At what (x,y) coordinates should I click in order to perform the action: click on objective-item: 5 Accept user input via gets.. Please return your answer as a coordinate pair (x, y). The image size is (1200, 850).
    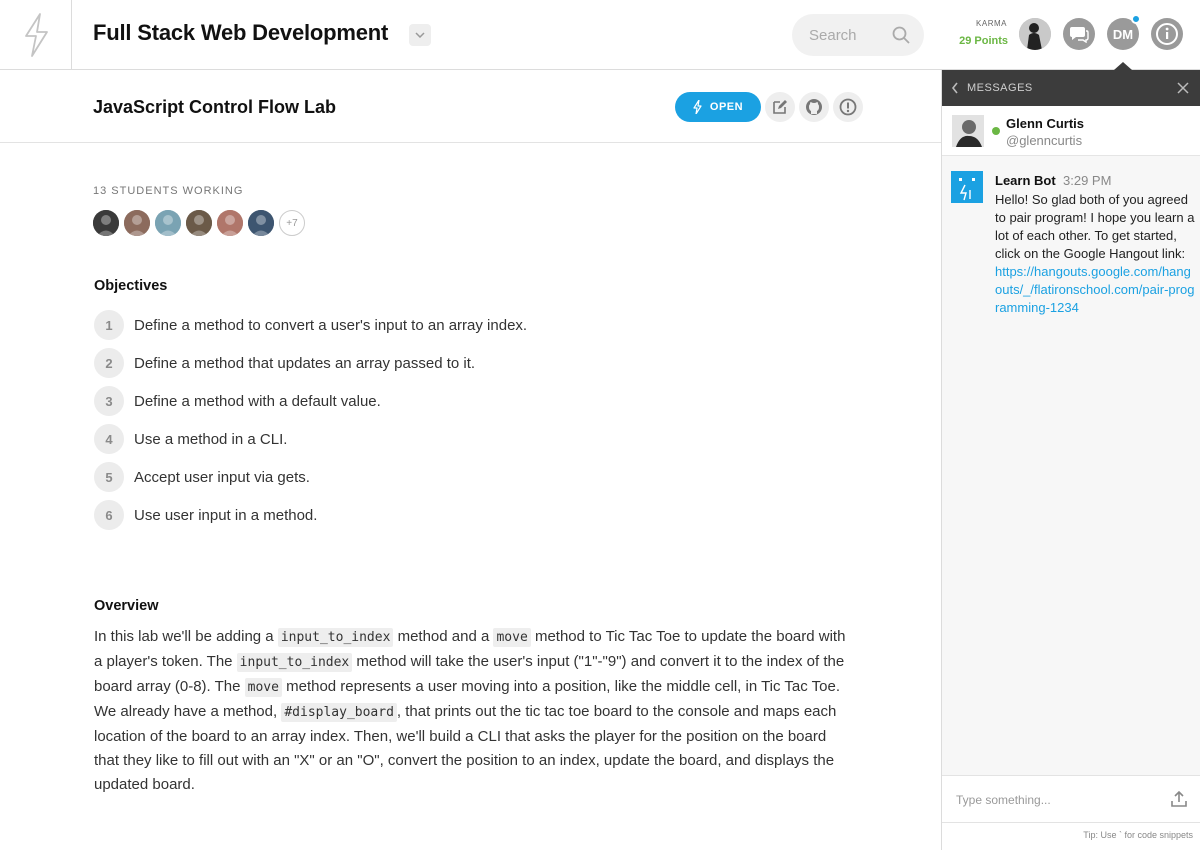
    Looking at the image, I should click on (202, 477).